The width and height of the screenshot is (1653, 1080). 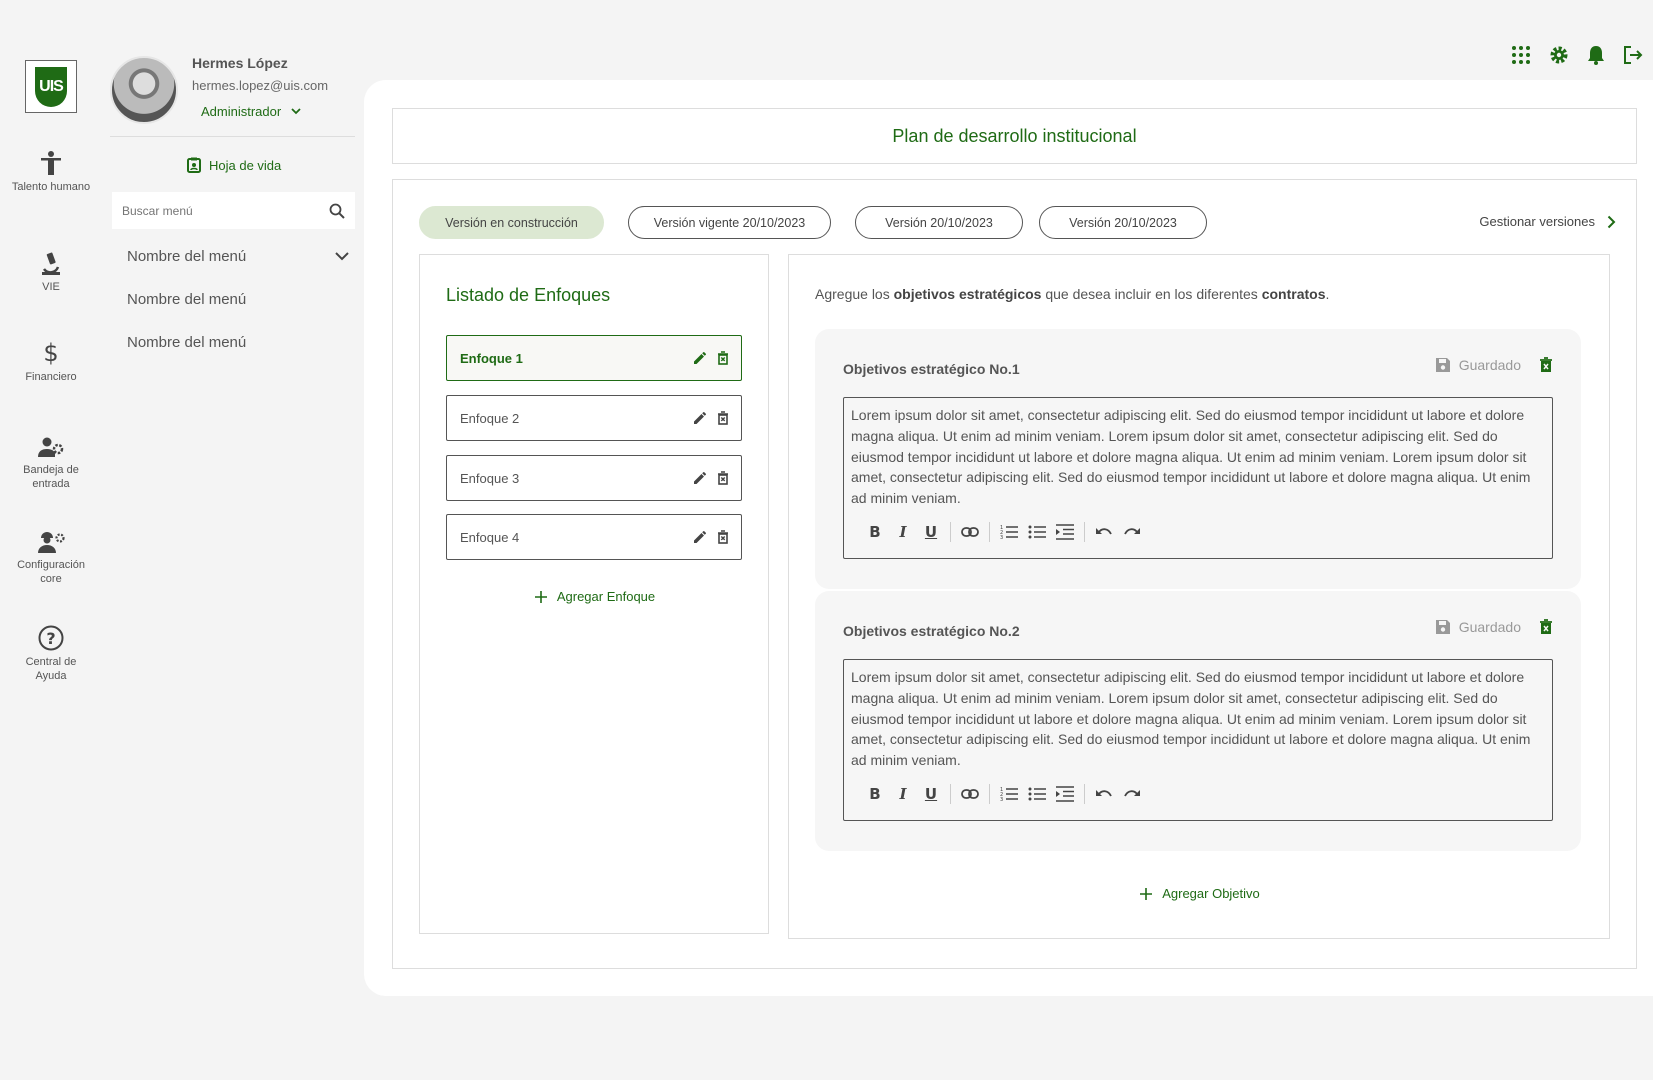 I want to click on manage-versions-link: Gestionar versiones, so click(x=1547, y=221).